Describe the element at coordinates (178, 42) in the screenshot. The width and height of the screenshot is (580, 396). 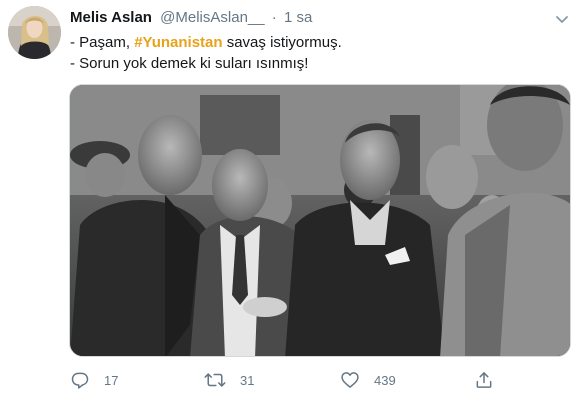
I see `hashtag-link: #Yunanistan` at that location.